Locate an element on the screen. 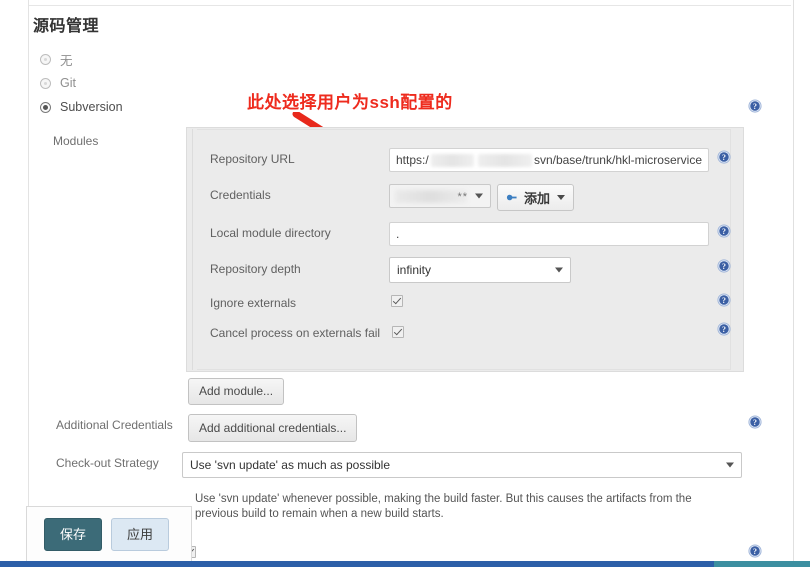  radio-icon-git is located at coordinates (45, 83).